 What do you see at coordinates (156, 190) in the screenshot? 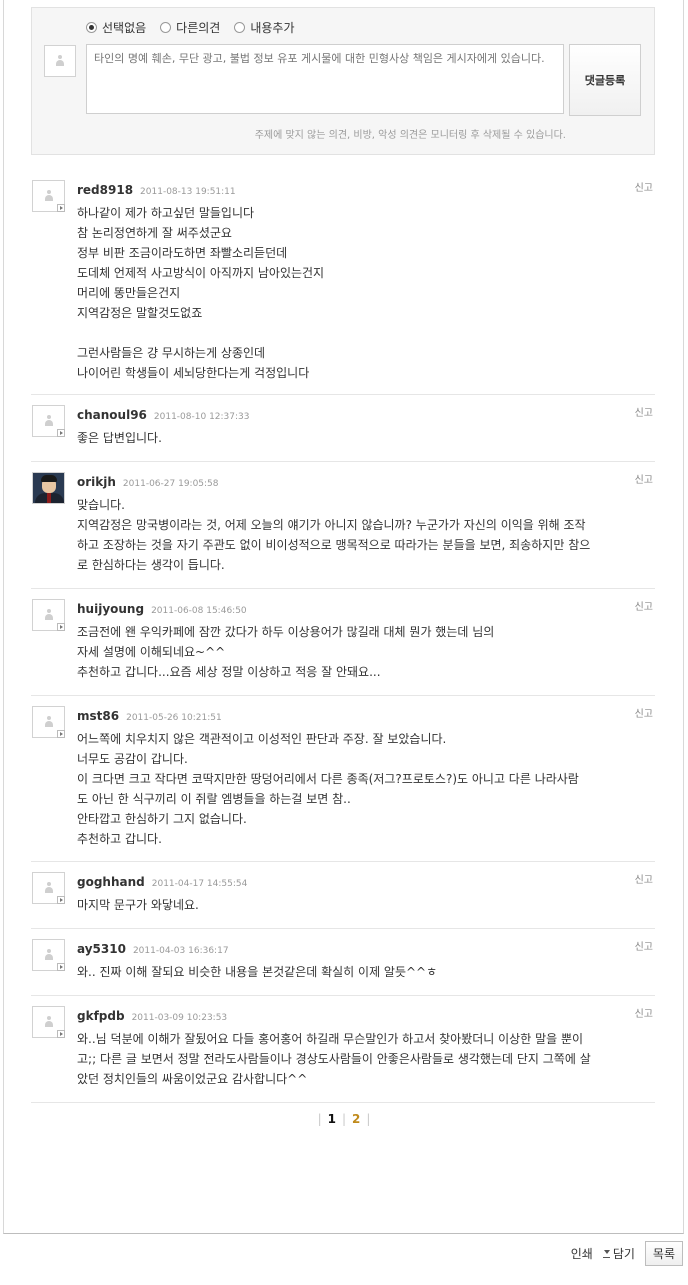
I see `comment-header: red8918 2011-08-13 19:51:11` at bounding box center [156, 190].